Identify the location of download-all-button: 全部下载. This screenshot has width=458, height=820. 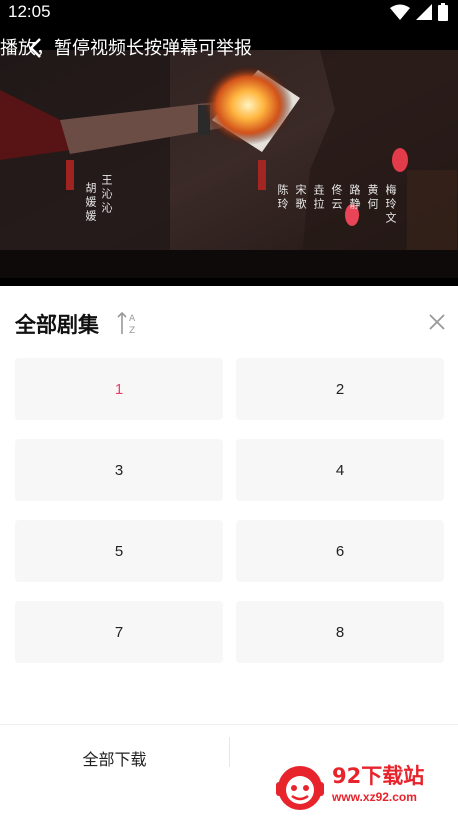
(114, 758).